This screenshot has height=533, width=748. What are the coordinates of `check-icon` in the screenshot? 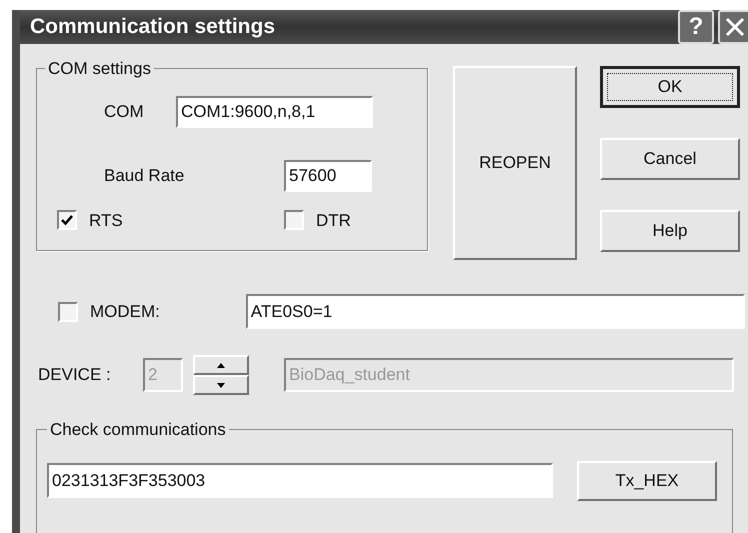 It's located at (67, 220).